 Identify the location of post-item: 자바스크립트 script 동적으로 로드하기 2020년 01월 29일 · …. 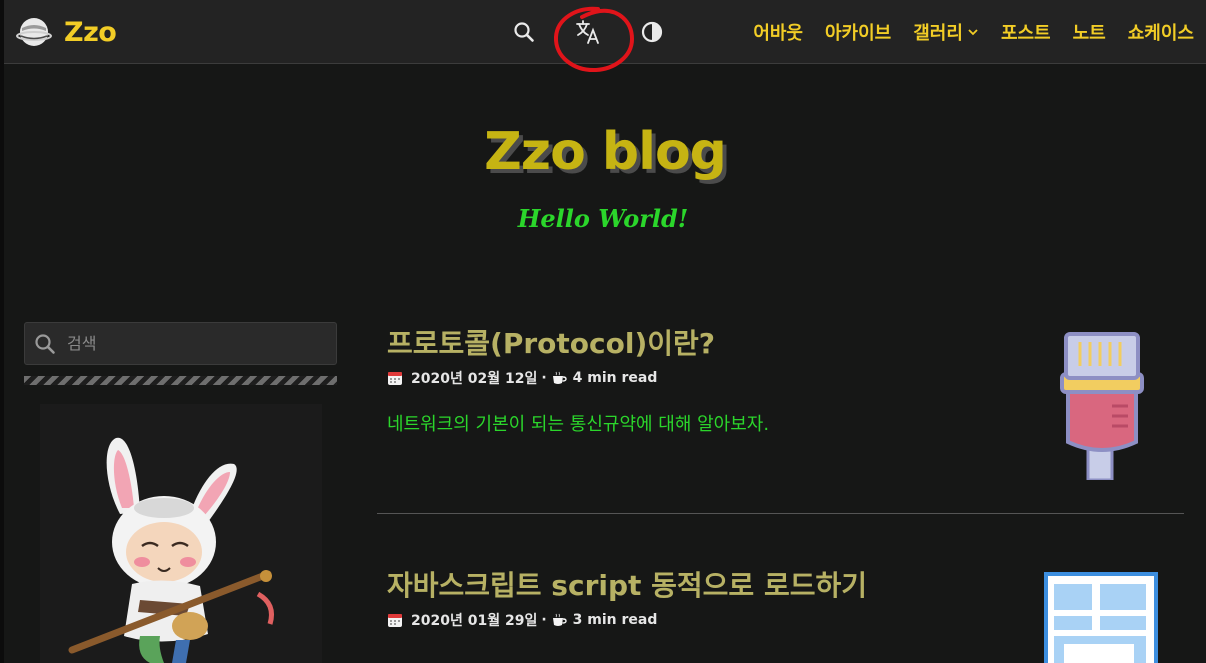
(707, 597).